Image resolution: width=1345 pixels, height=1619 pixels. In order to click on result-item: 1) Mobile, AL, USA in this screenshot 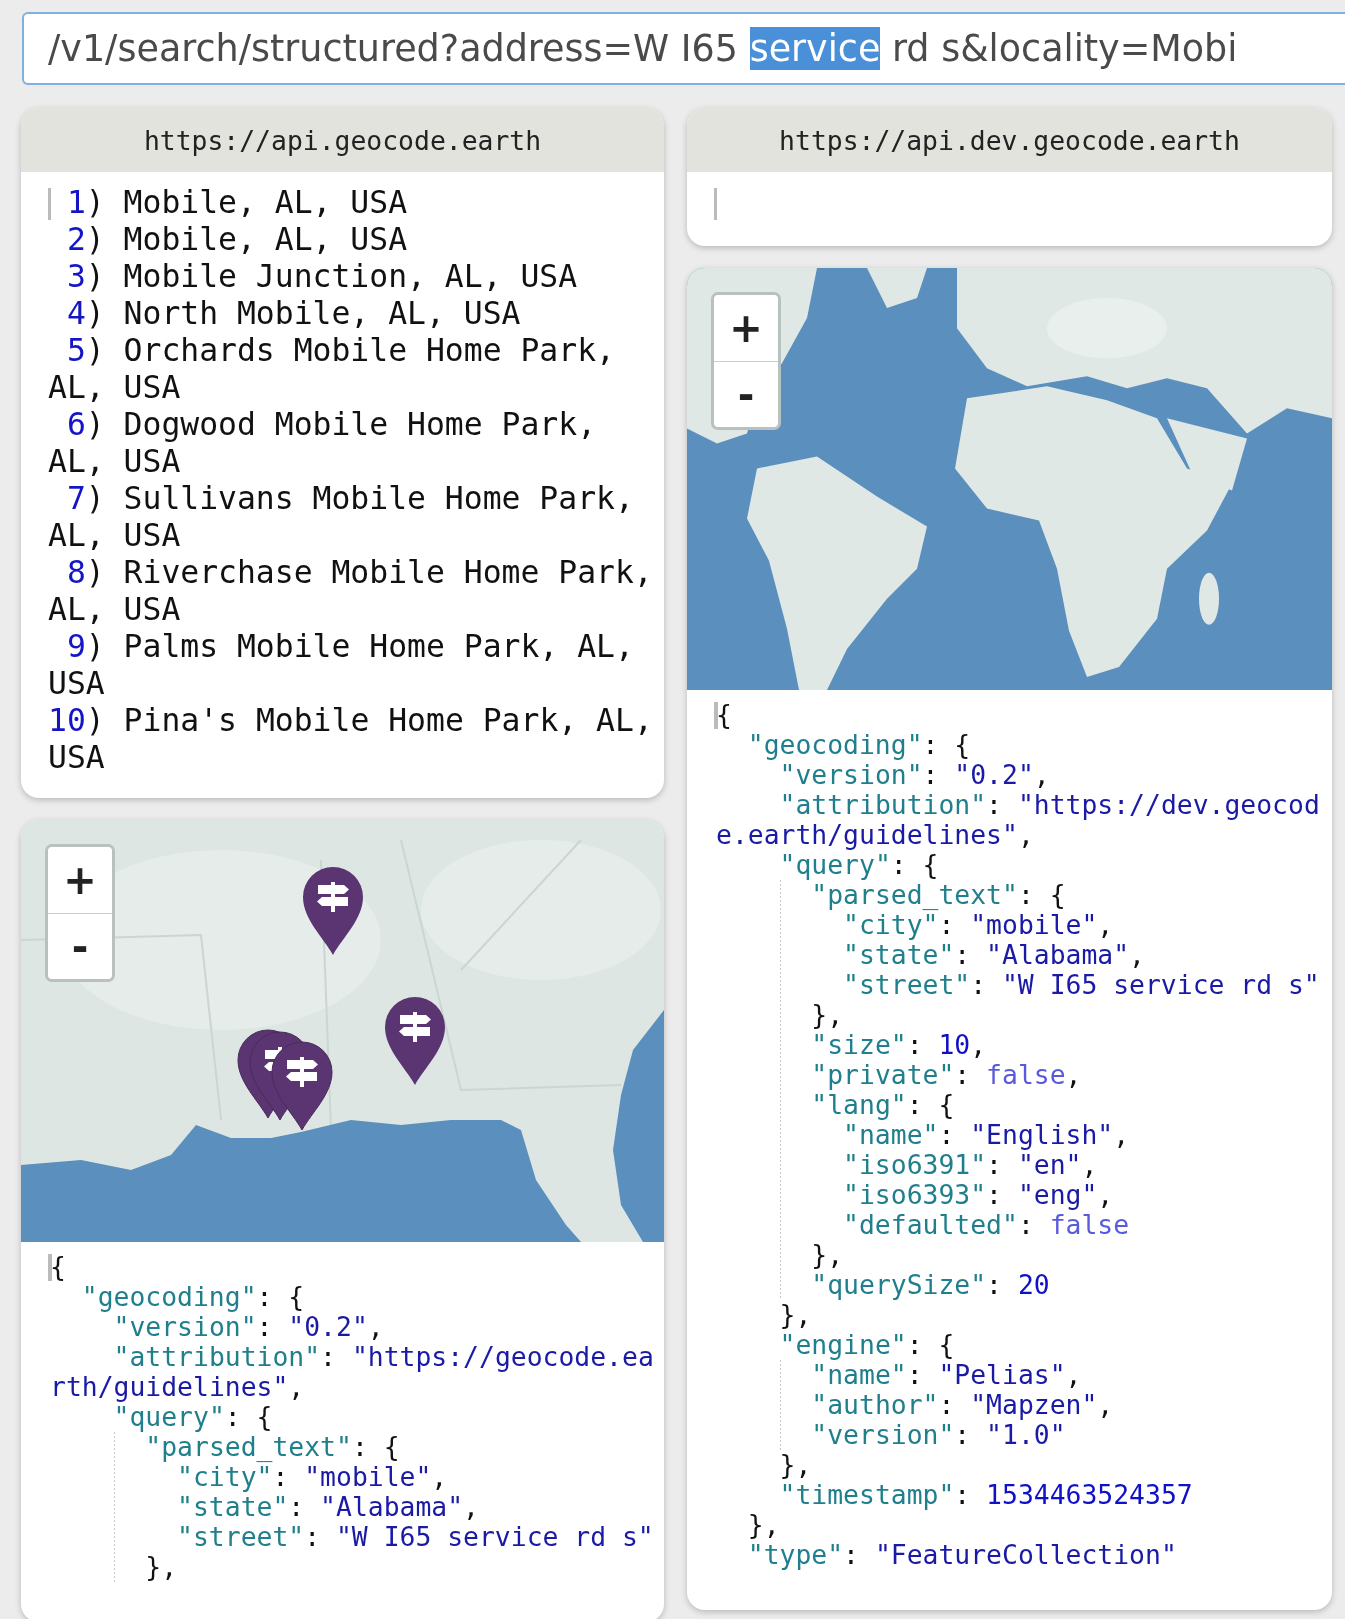, I will do `click(354, 202)`.